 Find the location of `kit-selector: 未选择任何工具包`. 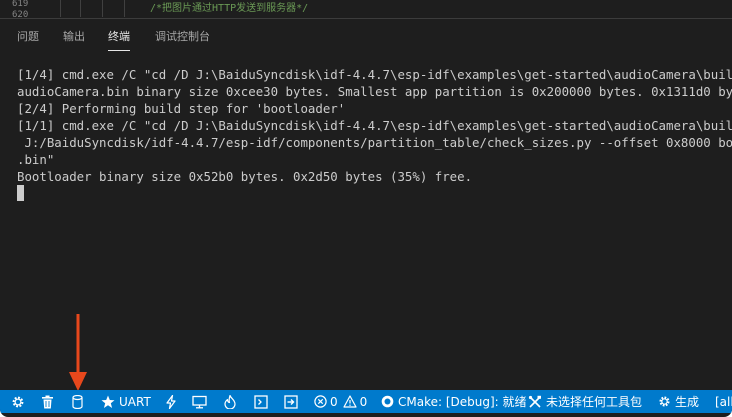

kit-selector: 未选择任何工具包 is located at coordinates (585, 401).